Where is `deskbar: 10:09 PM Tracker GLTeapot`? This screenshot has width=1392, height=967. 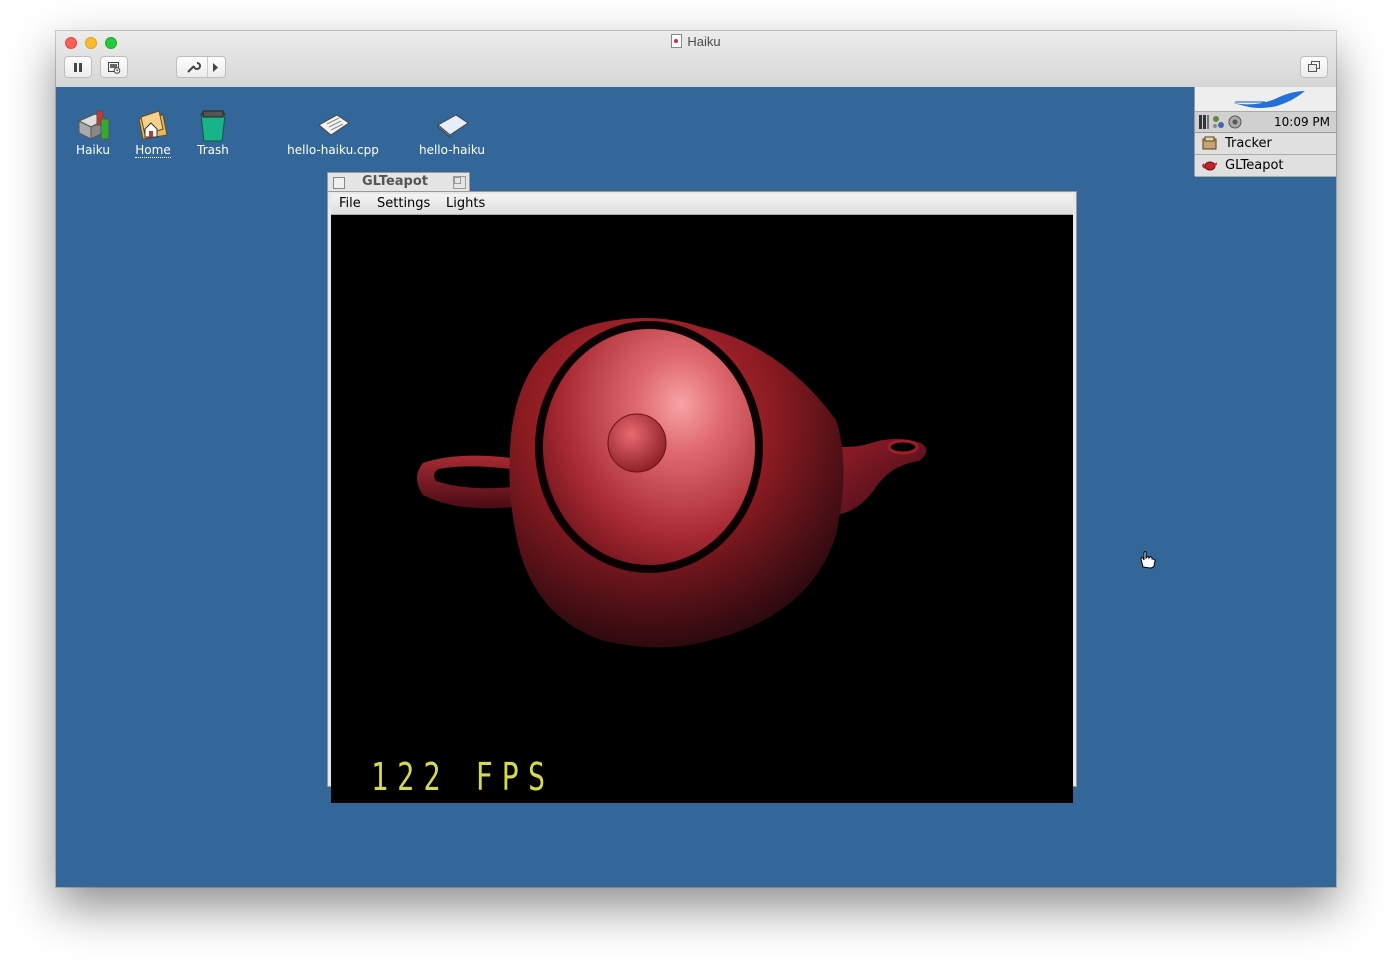
deskbar: 10:09 PM Tracker GLTeapot is located at coordinates (1265, 132).